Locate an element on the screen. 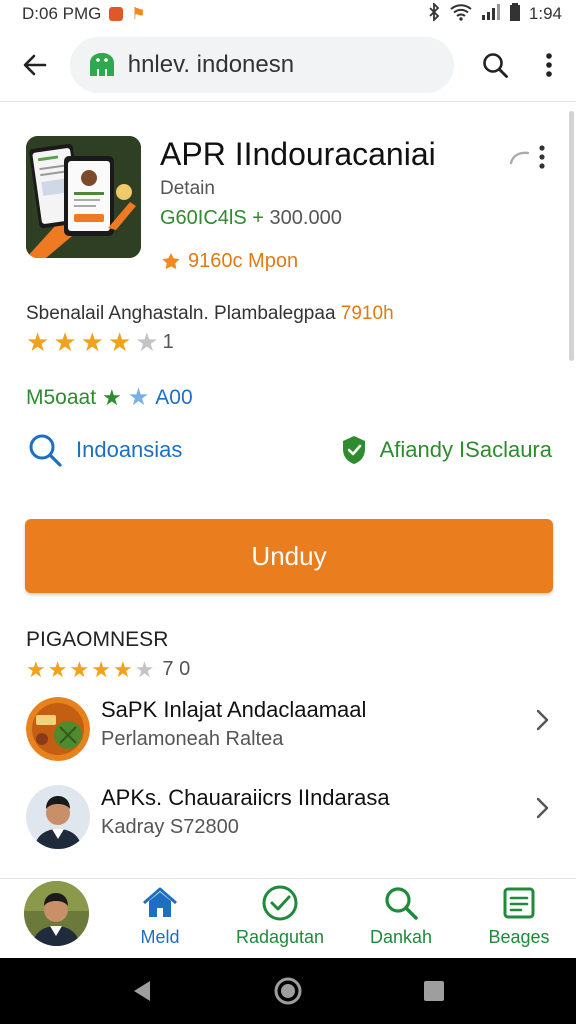 Image resolution: width=576 pixels, height=1024 pixels. share-icon is located at coordinates (520, 157).